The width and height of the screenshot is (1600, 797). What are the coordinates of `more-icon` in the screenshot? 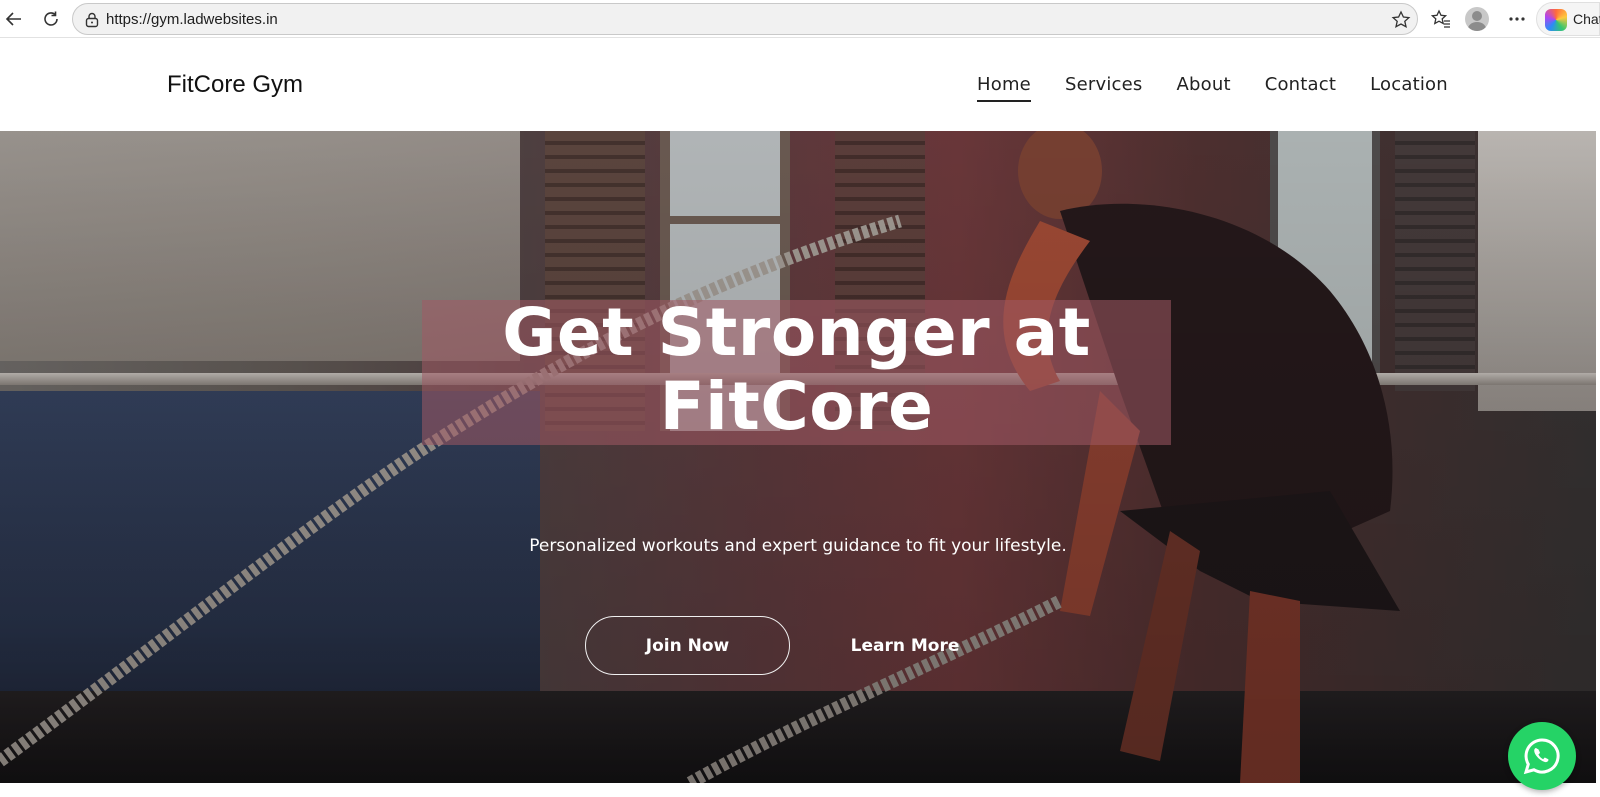 It's located at (1517, 19).